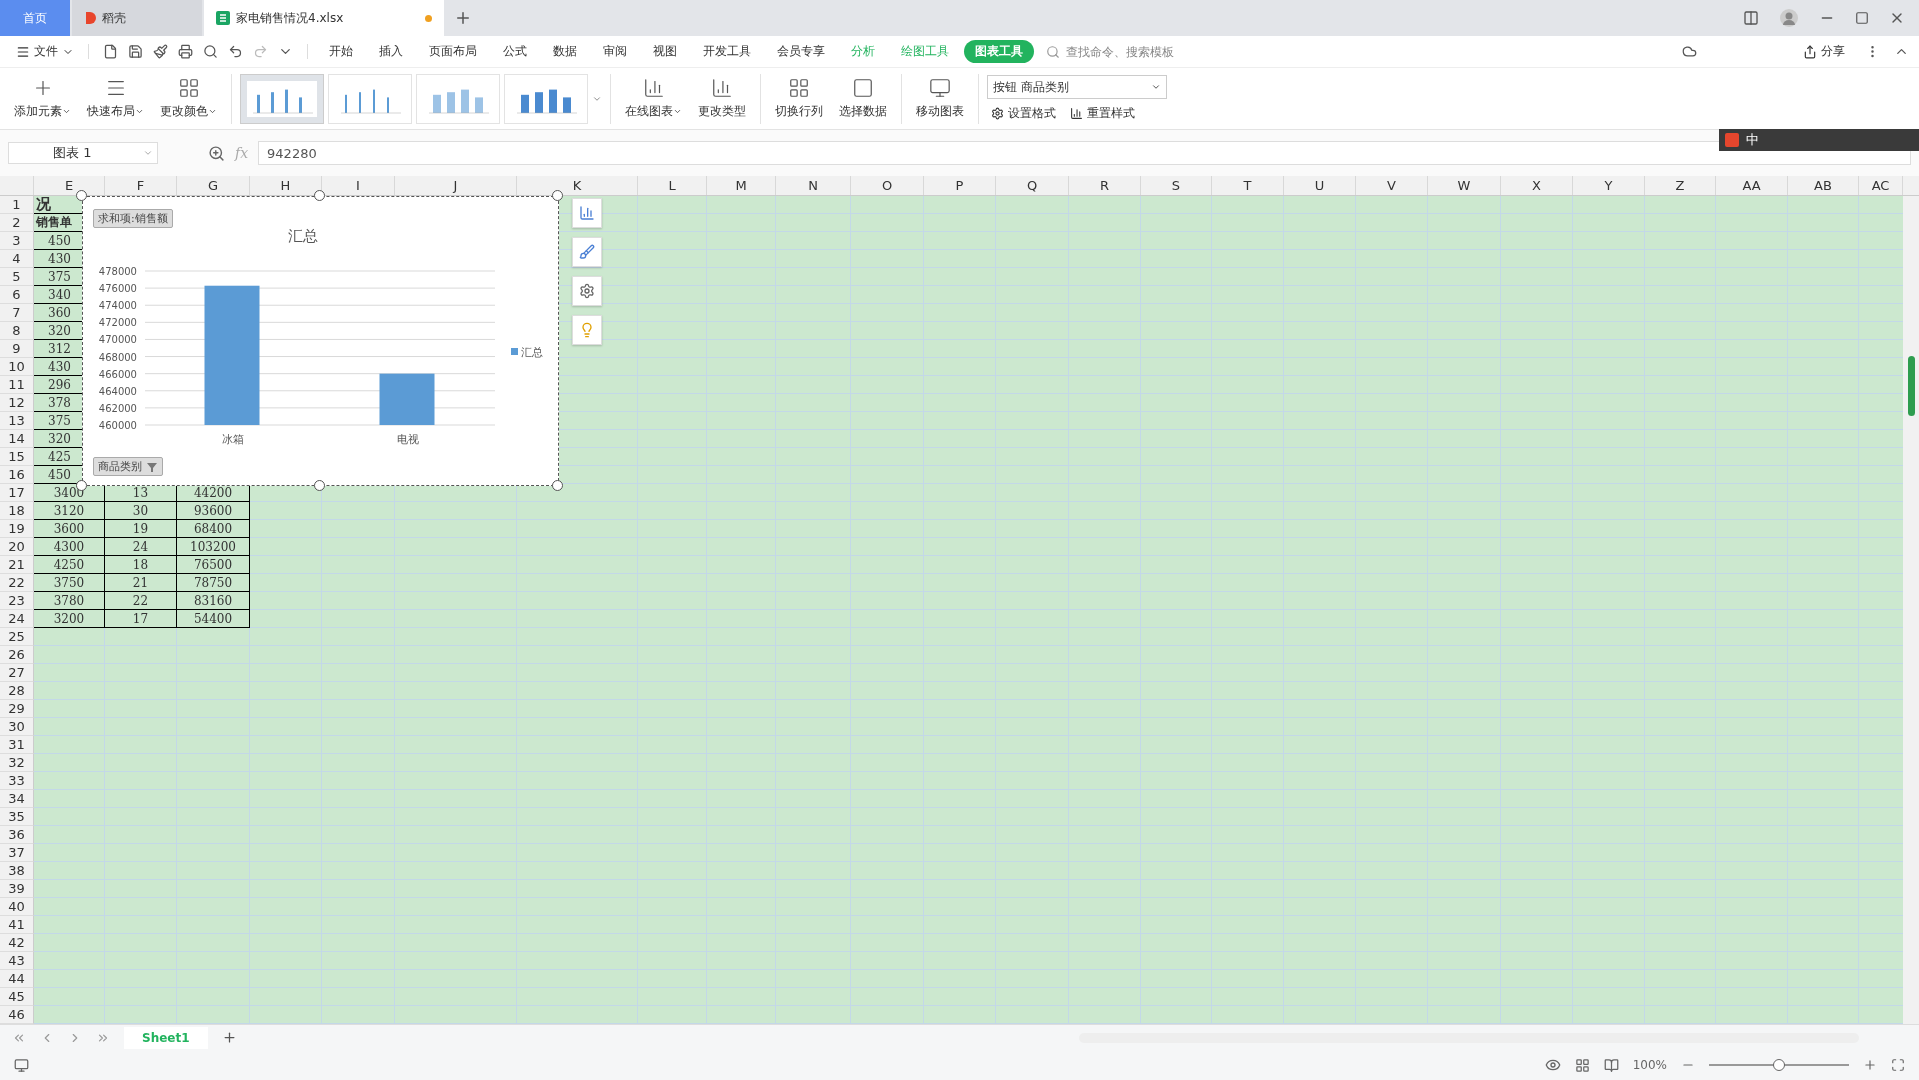  Describe the element at coordinates (17, 655) in the screenshot. I see `row-header: 26` at that location.